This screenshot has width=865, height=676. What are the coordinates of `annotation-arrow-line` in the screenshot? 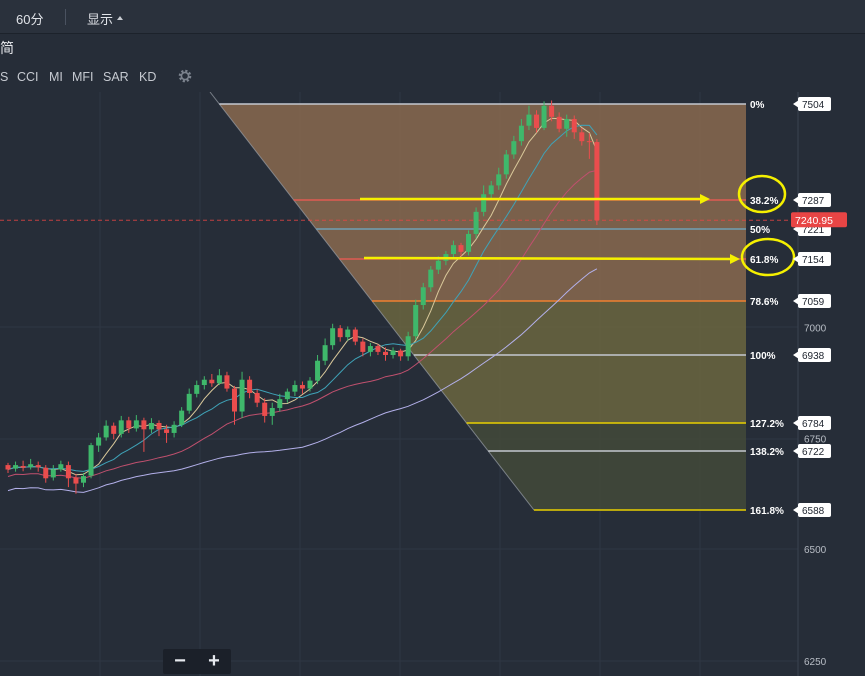 It's located at (548, 258).